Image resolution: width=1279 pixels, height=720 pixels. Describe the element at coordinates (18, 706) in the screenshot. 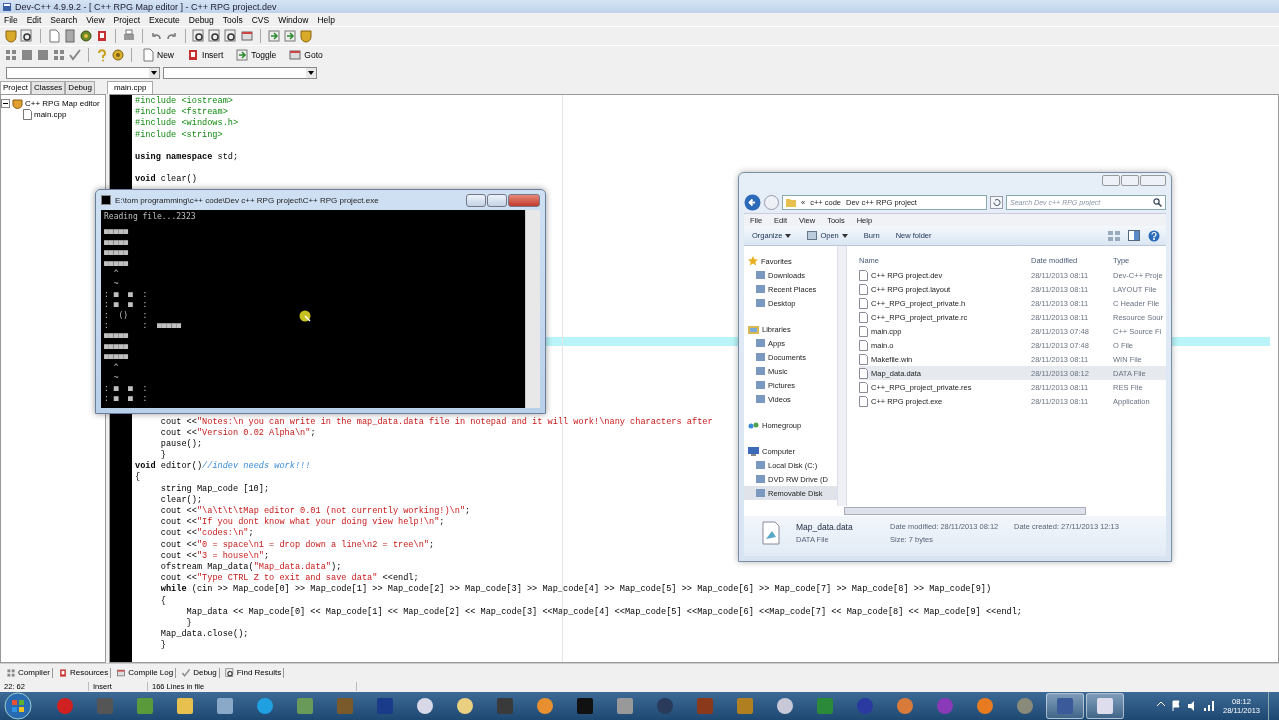

I see `start-button` at that location.